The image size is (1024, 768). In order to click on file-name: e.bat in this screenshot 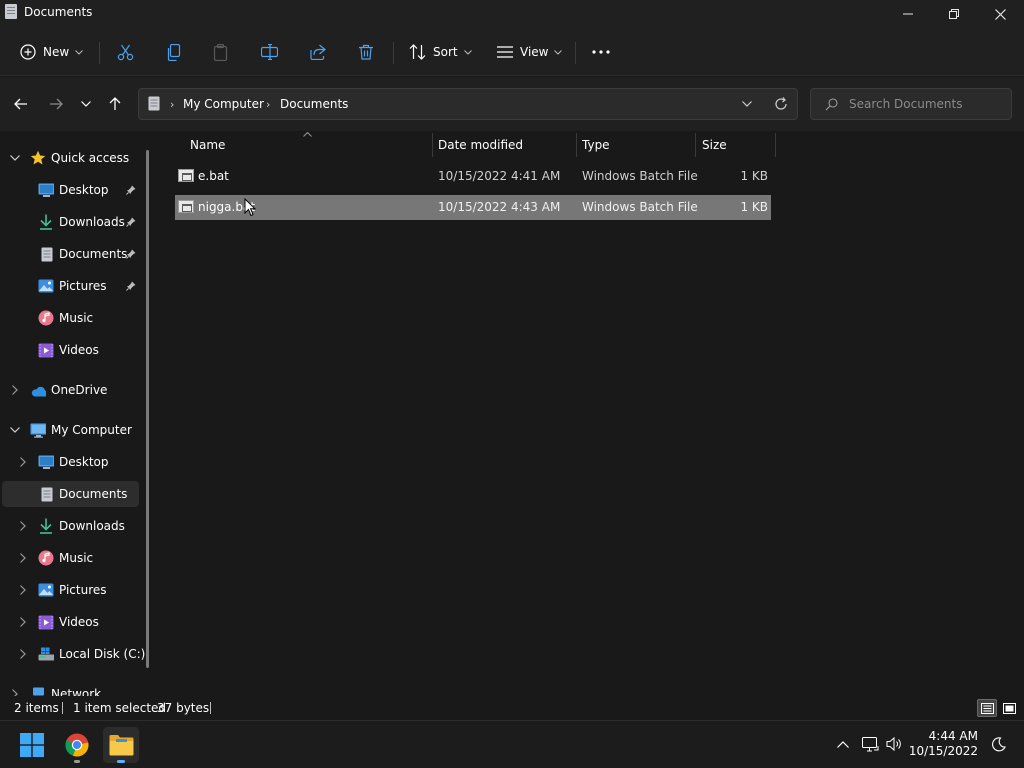, I will do `click(213, 176)`.